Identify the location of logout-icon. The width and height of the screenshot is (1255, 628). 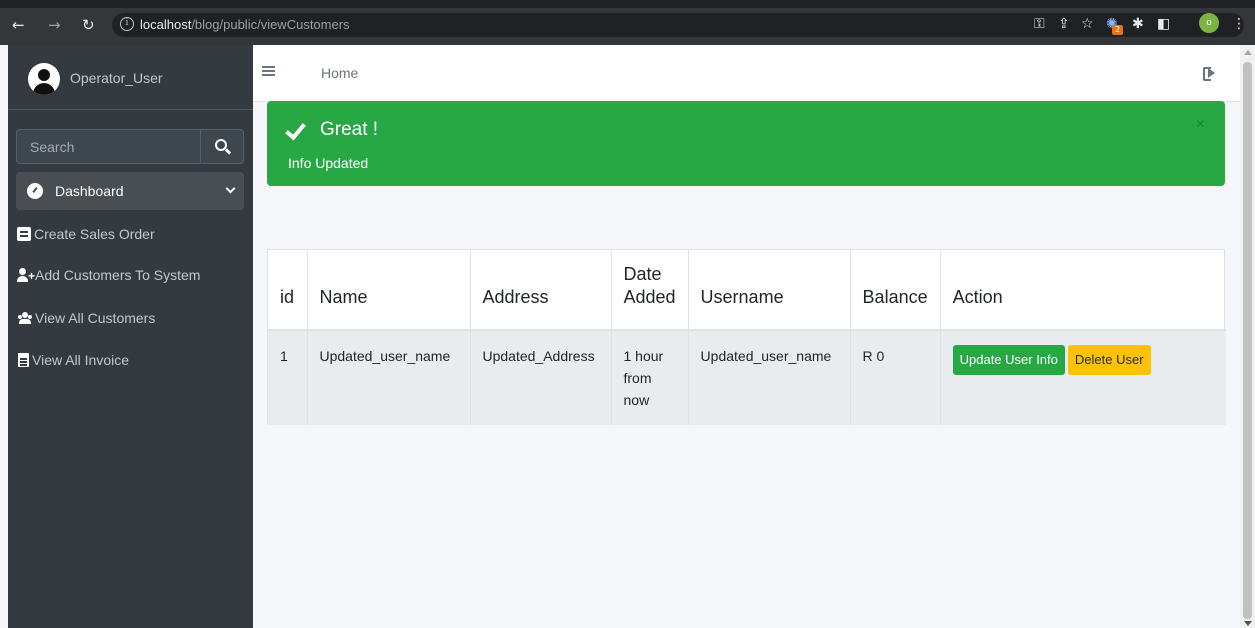
(1210, 74).